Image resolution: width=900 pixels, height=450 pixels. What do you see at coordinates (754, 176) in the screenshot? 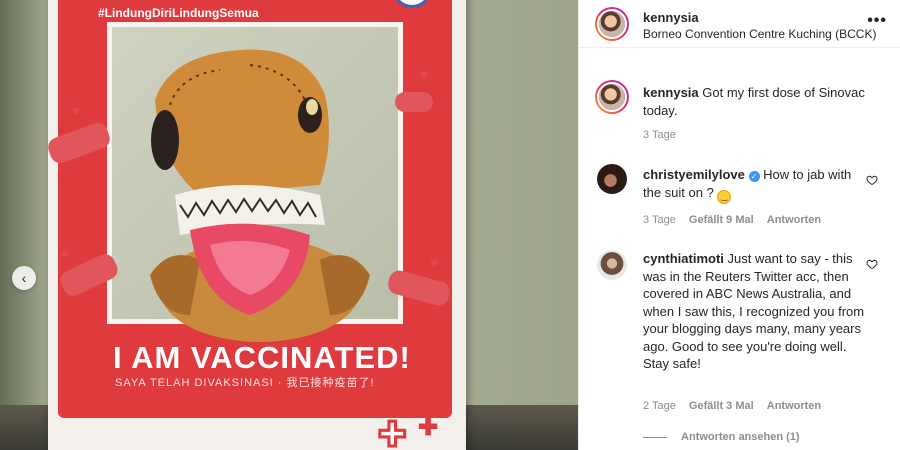
I see `verified-badge-icon: ✓` at bounding box center [754, 176].